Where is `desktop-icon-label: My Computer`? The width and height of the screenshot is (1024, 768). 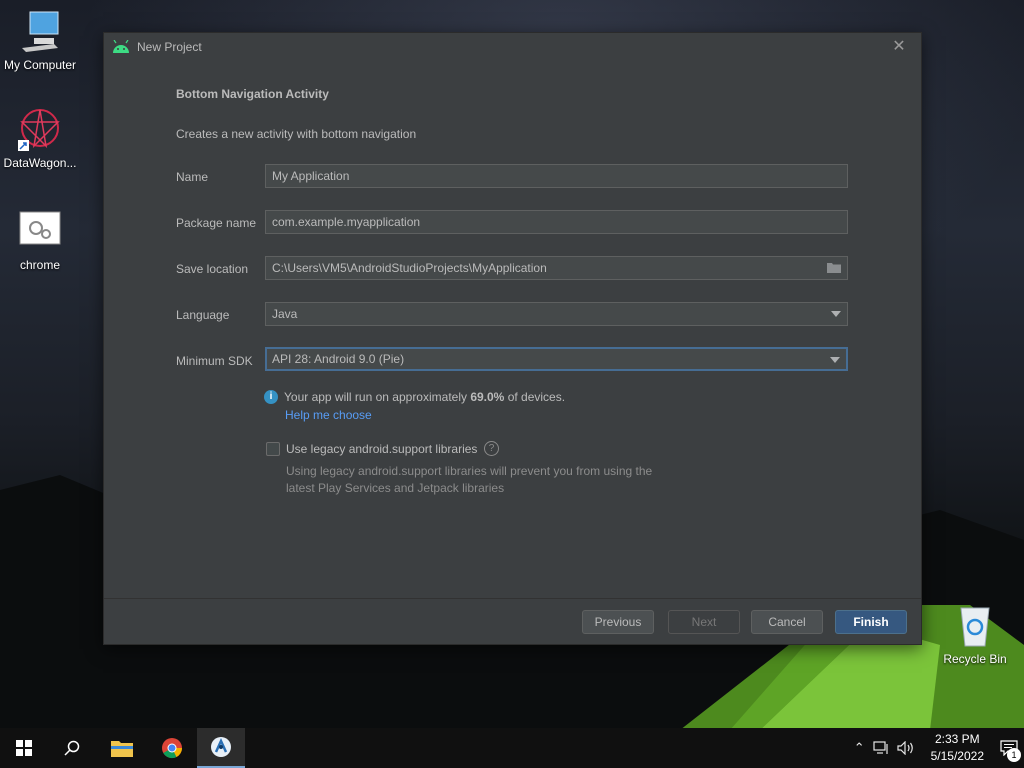
desktop-icon-label: My Computer is located at coordinates (40, 65).